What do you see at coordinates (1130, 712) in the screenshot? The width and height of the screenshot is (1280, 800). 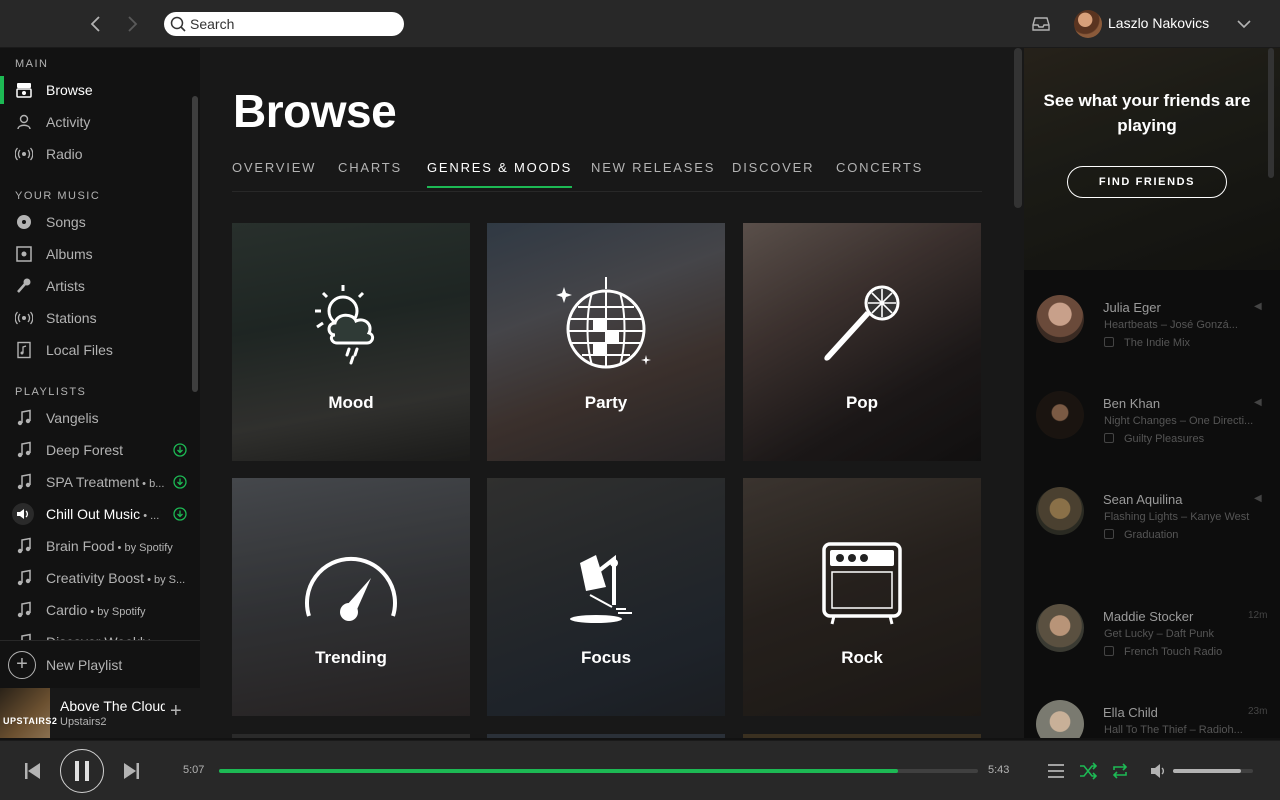 I see `friend-name: Ella Child` at bounding box center [1130, 712].